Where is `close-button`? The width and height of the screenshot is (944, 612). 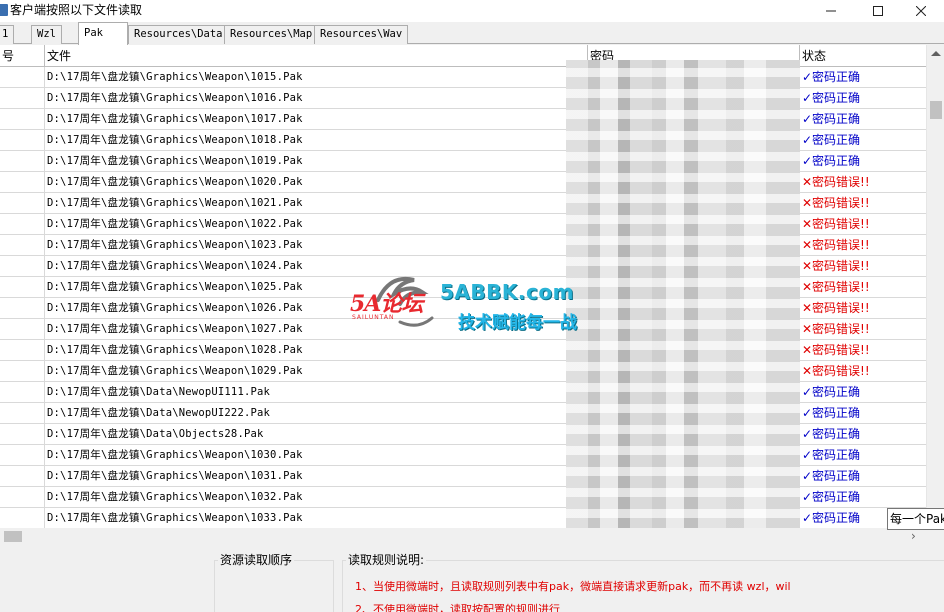 close-button is located at coordinates (921, 11).